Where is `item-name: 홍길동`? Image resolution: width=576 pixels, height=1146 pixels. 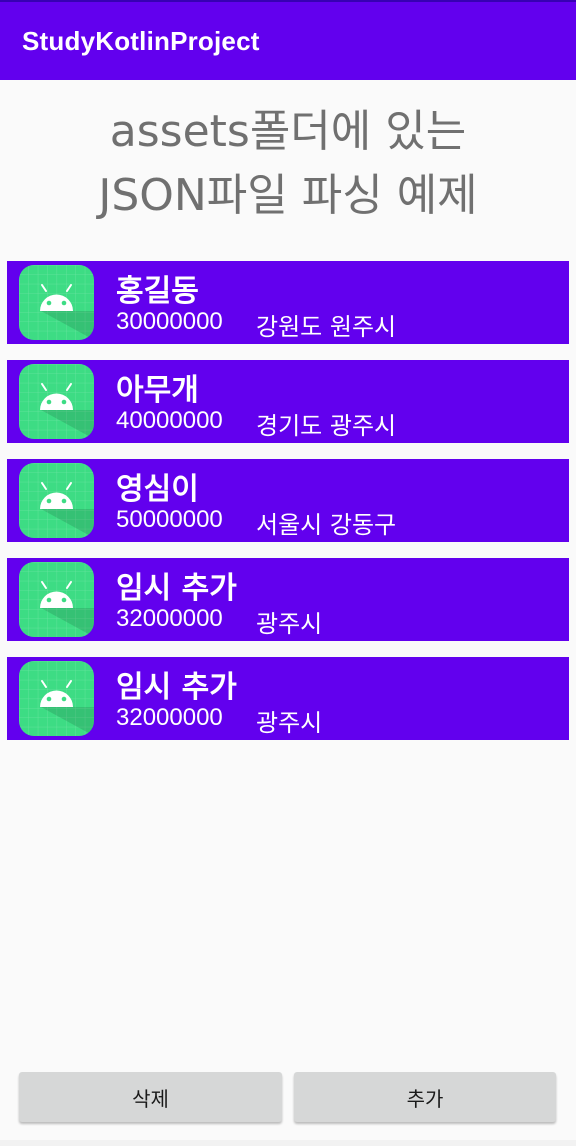 item-name: 홍길동 is located at coordinates (157, 291).